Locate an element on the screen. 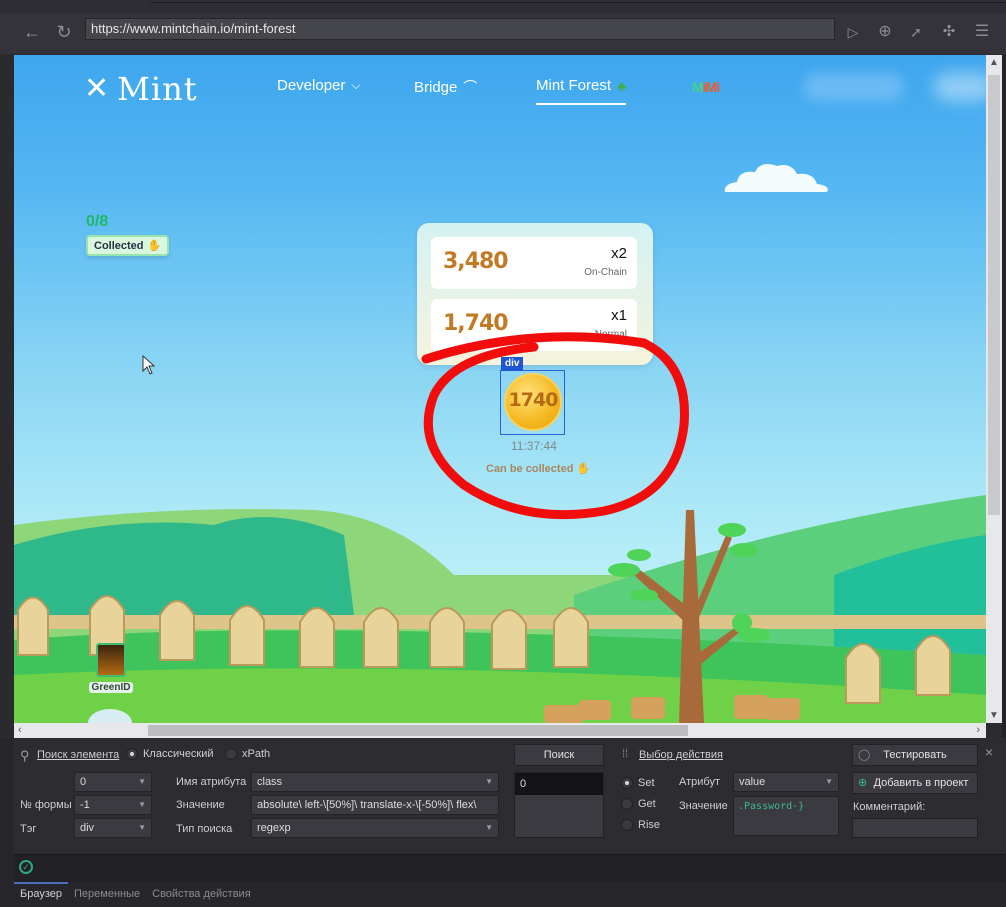  action-value-label: Значение is located at coordinates (703, 806).